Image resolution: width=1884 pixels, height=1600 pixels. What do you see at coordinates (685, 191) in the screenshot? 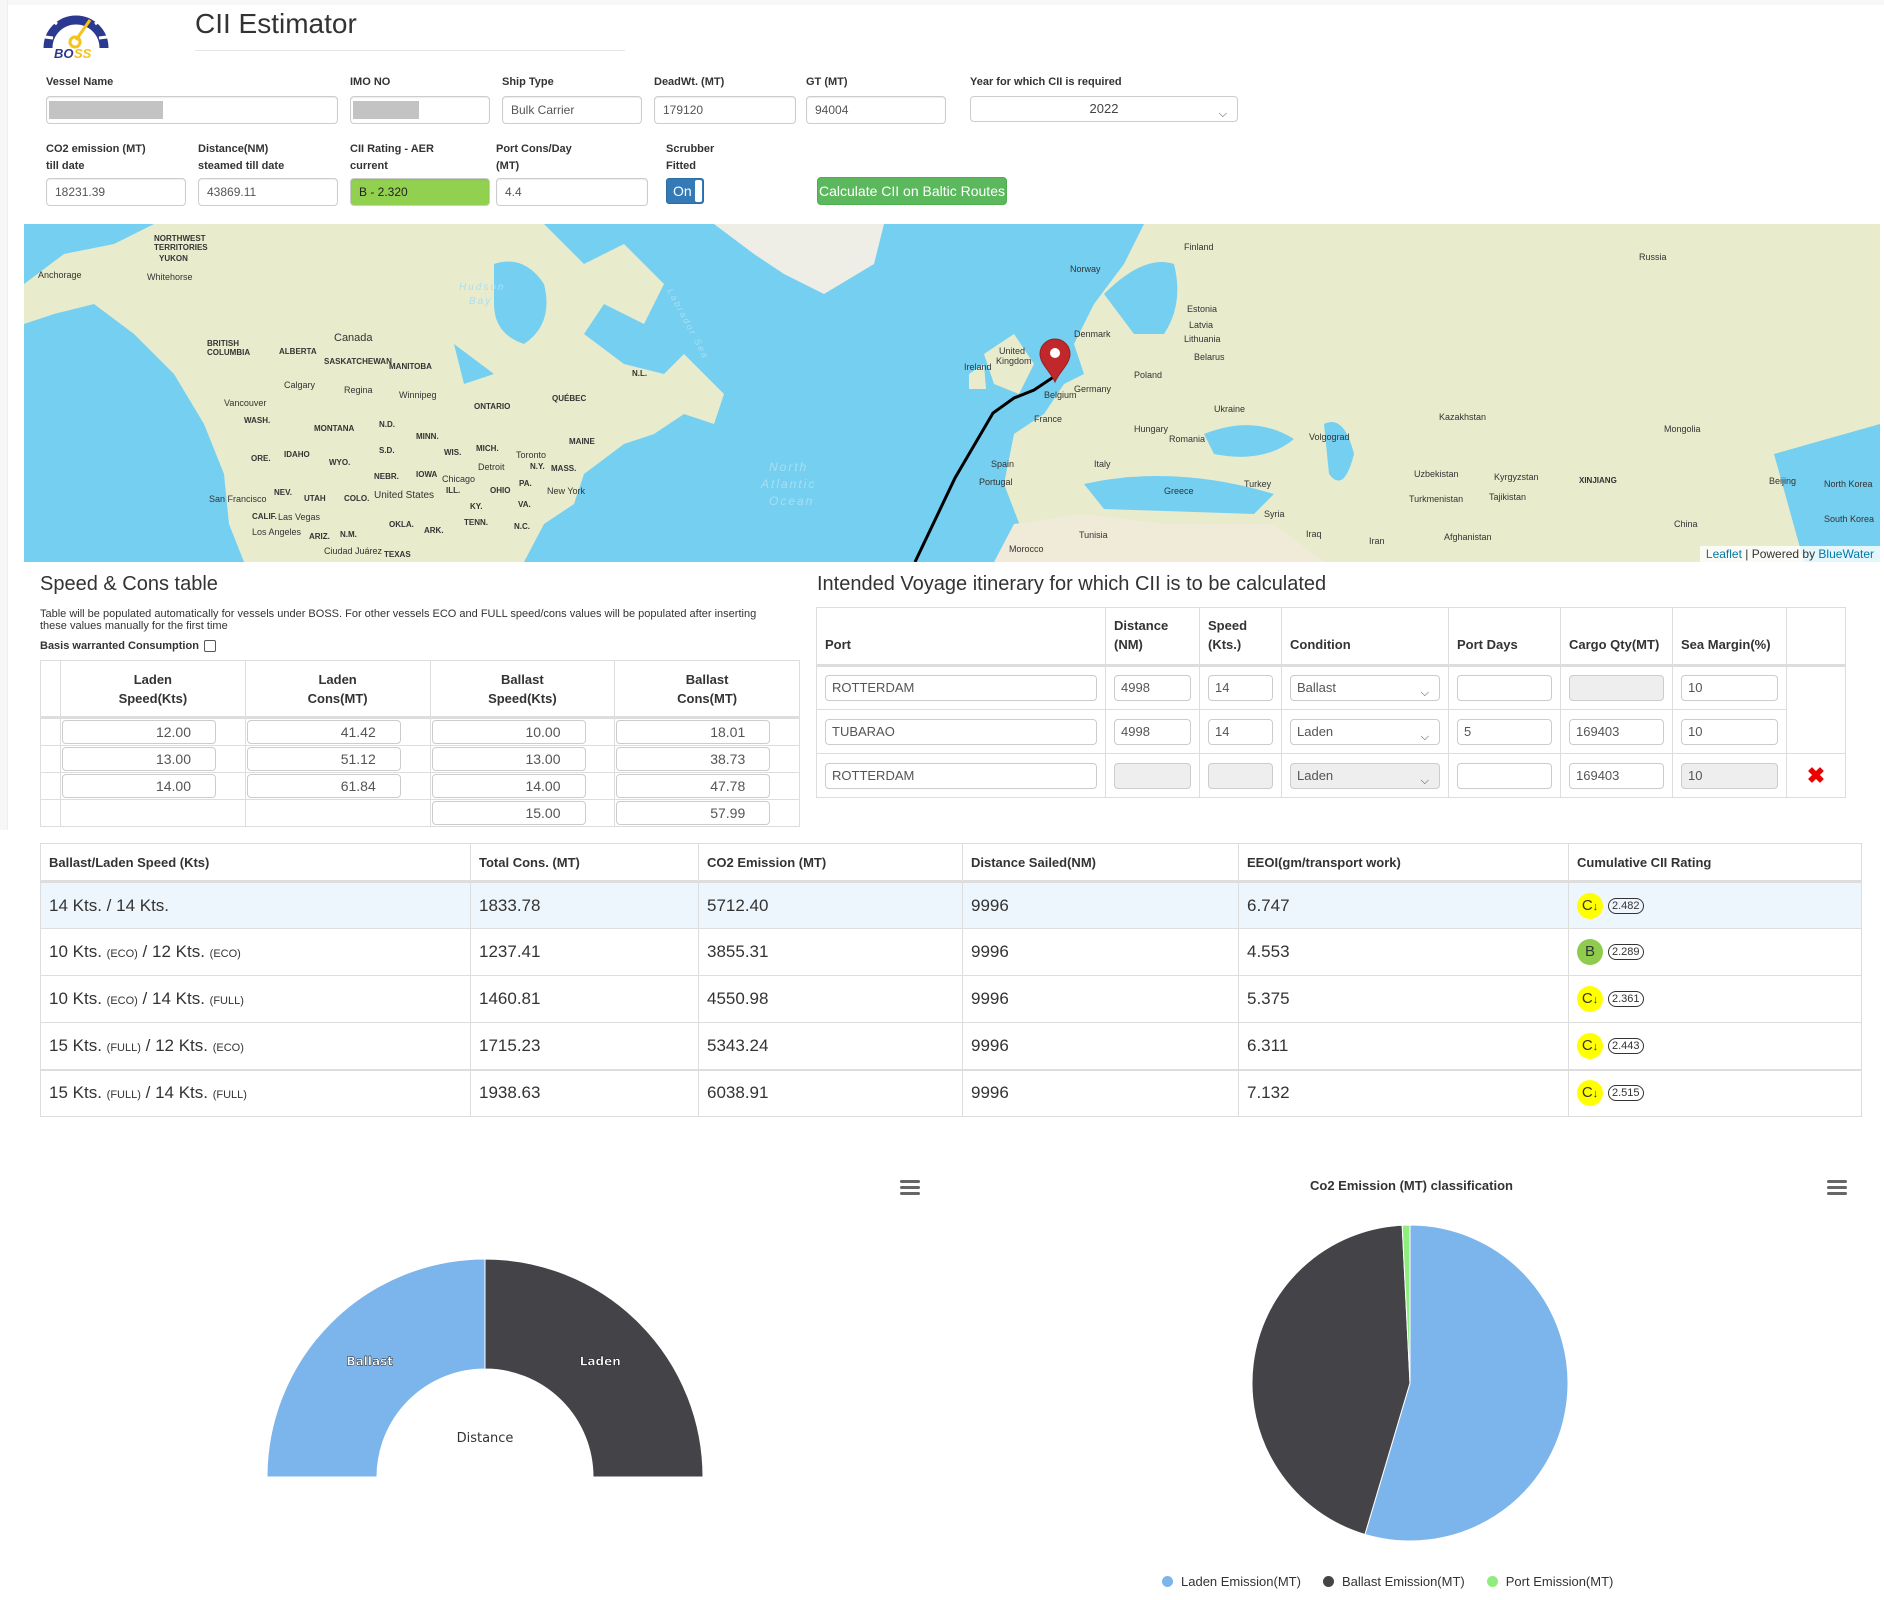
I see `scrubber-toggle: On` at bounding box center [685, 191].